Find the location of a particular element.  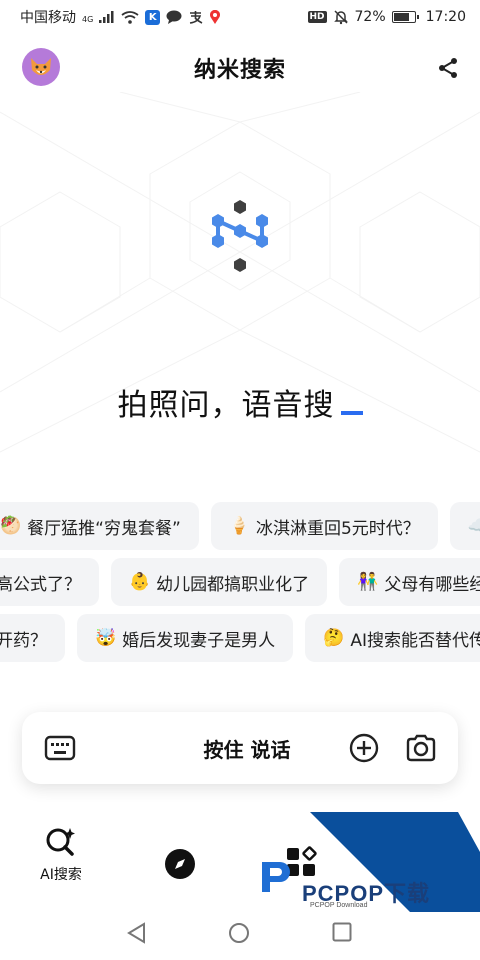

suggestion-row-1: 🥙餐厅猛推“穷鬼套餐” 🍦冰淇淋重回5元时代？ ☁️“安 is located at coordinates (240, 526).